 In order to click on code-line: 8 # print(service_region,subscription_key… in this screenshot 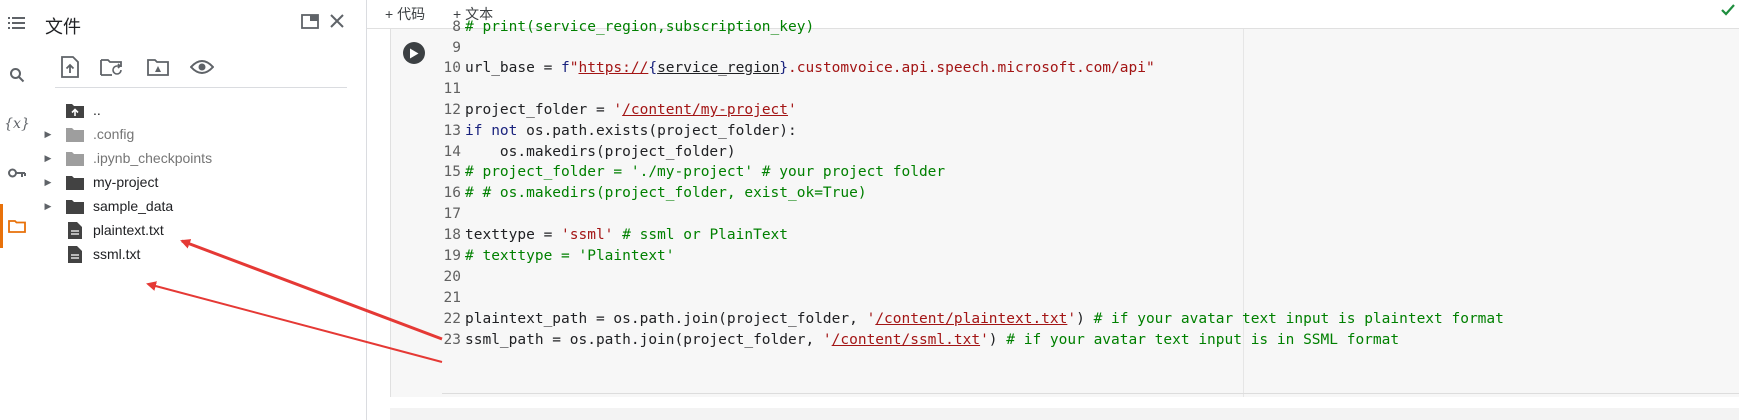, I will do `click(633, 27)`.